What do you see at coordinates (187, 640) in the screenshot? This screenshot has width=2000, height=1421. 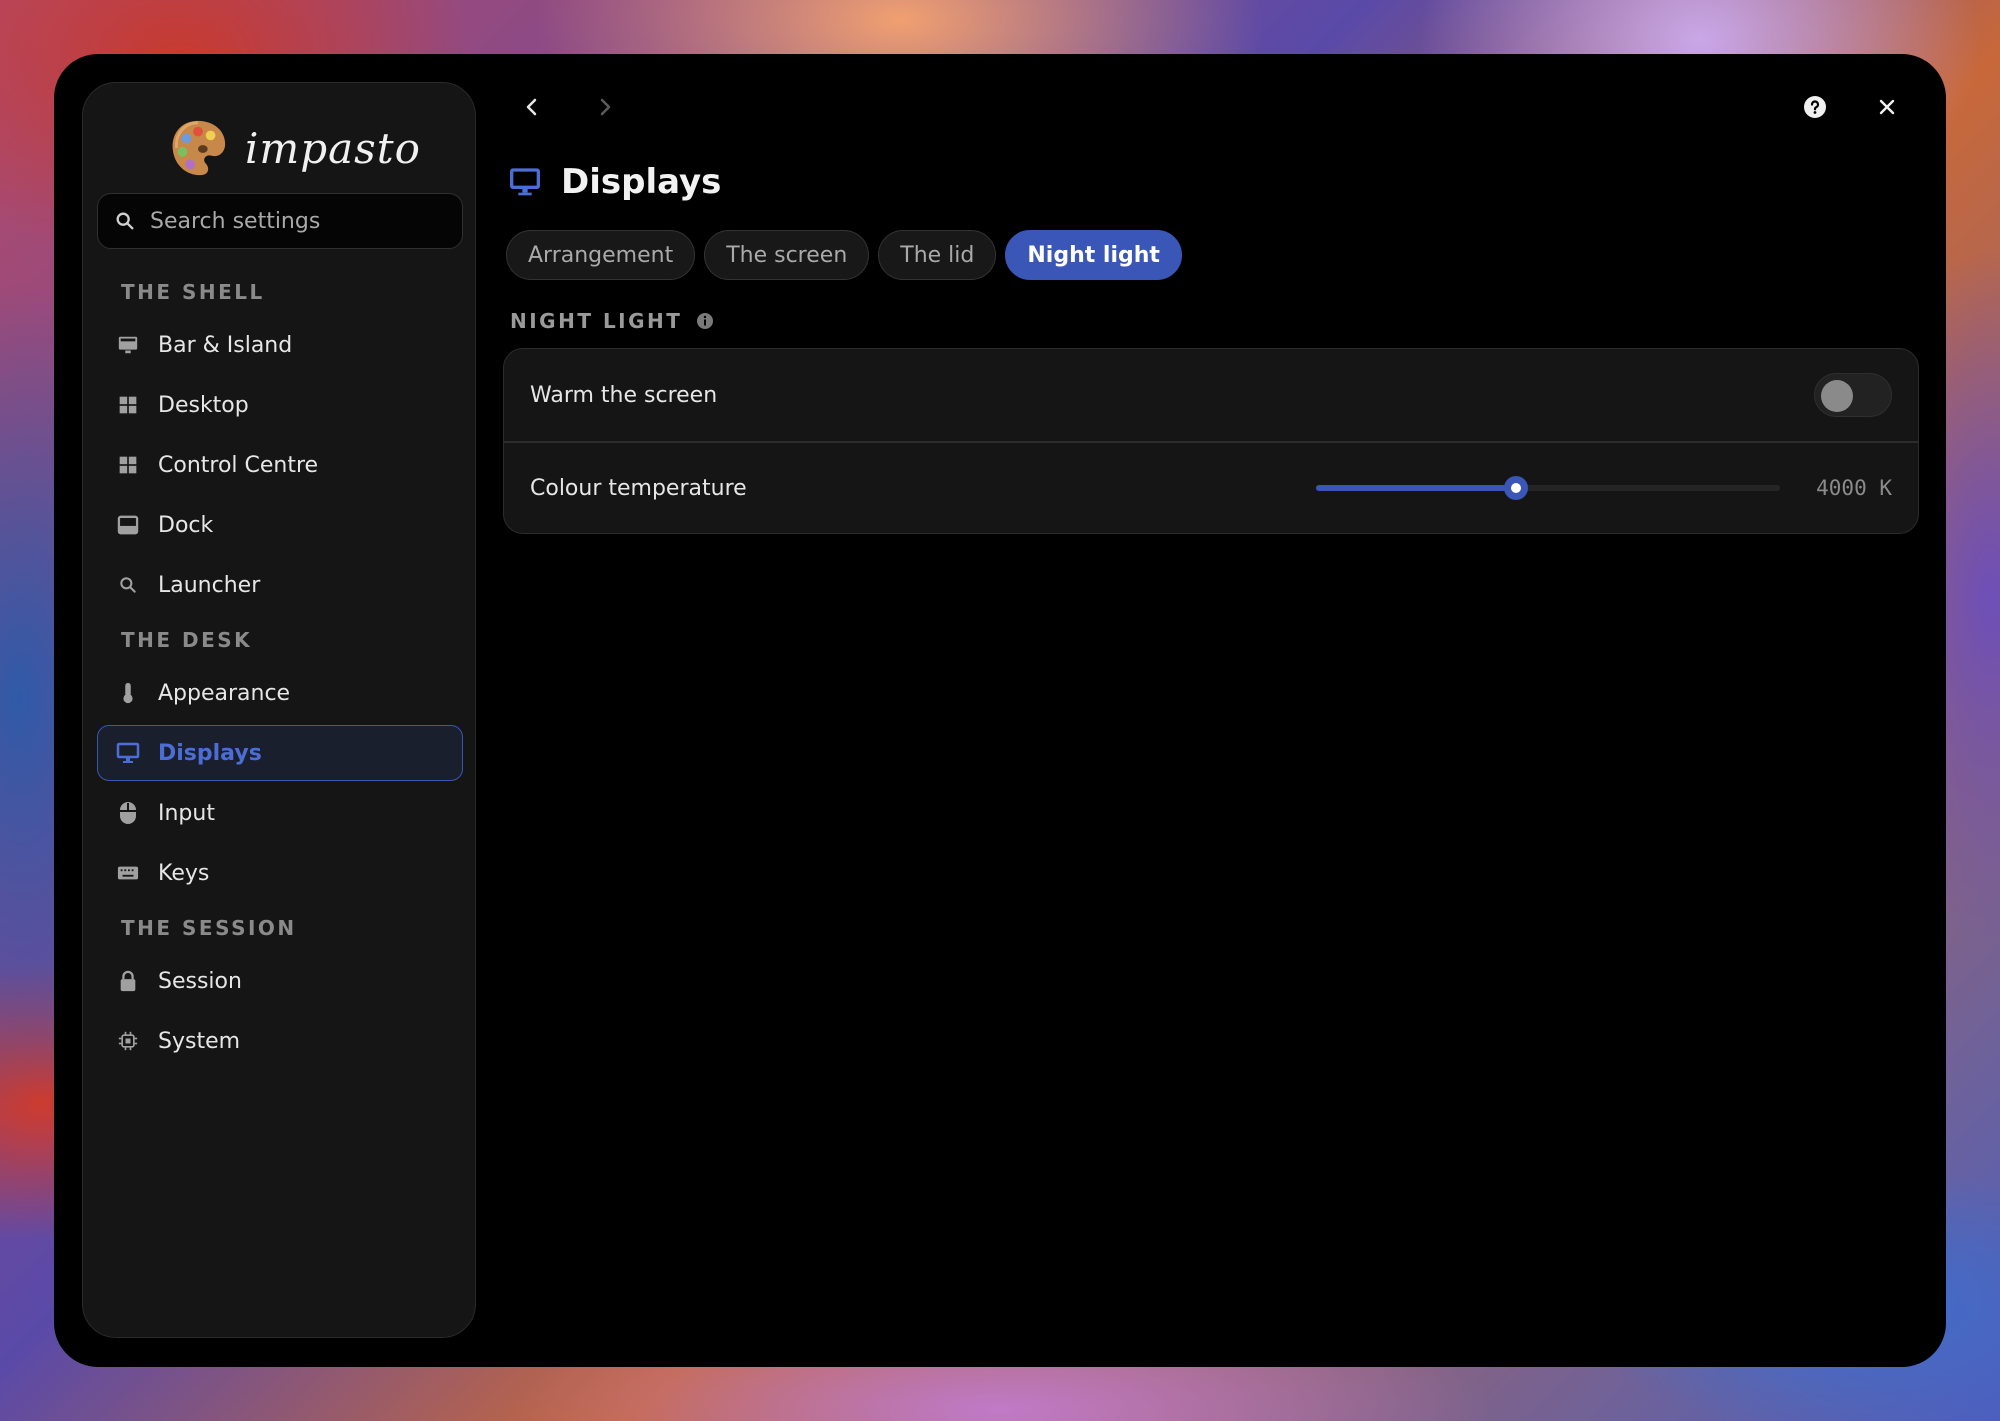 I see `section-label-desk: THE DESK` at bounding box center [187, 640].